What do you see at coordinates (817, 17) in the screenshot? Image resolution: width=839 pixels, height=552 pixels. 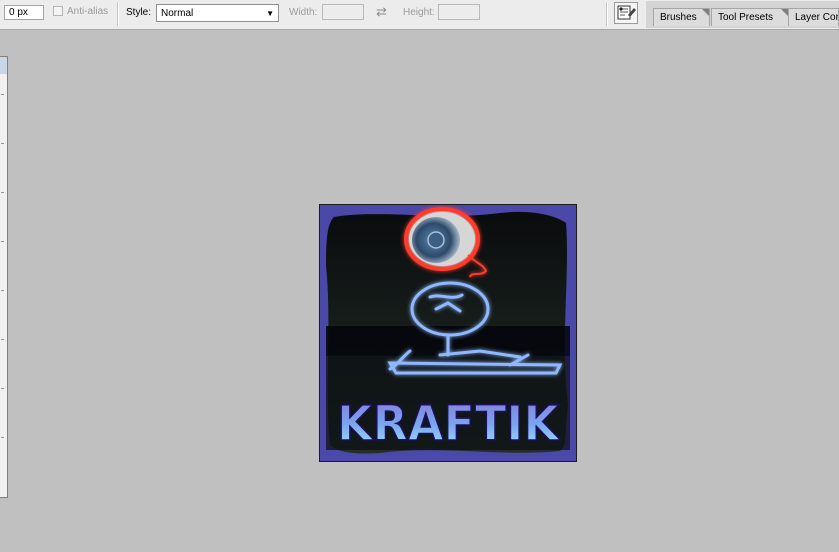 I see `tab-label: Layer Con` at bounding box center [817, 17].